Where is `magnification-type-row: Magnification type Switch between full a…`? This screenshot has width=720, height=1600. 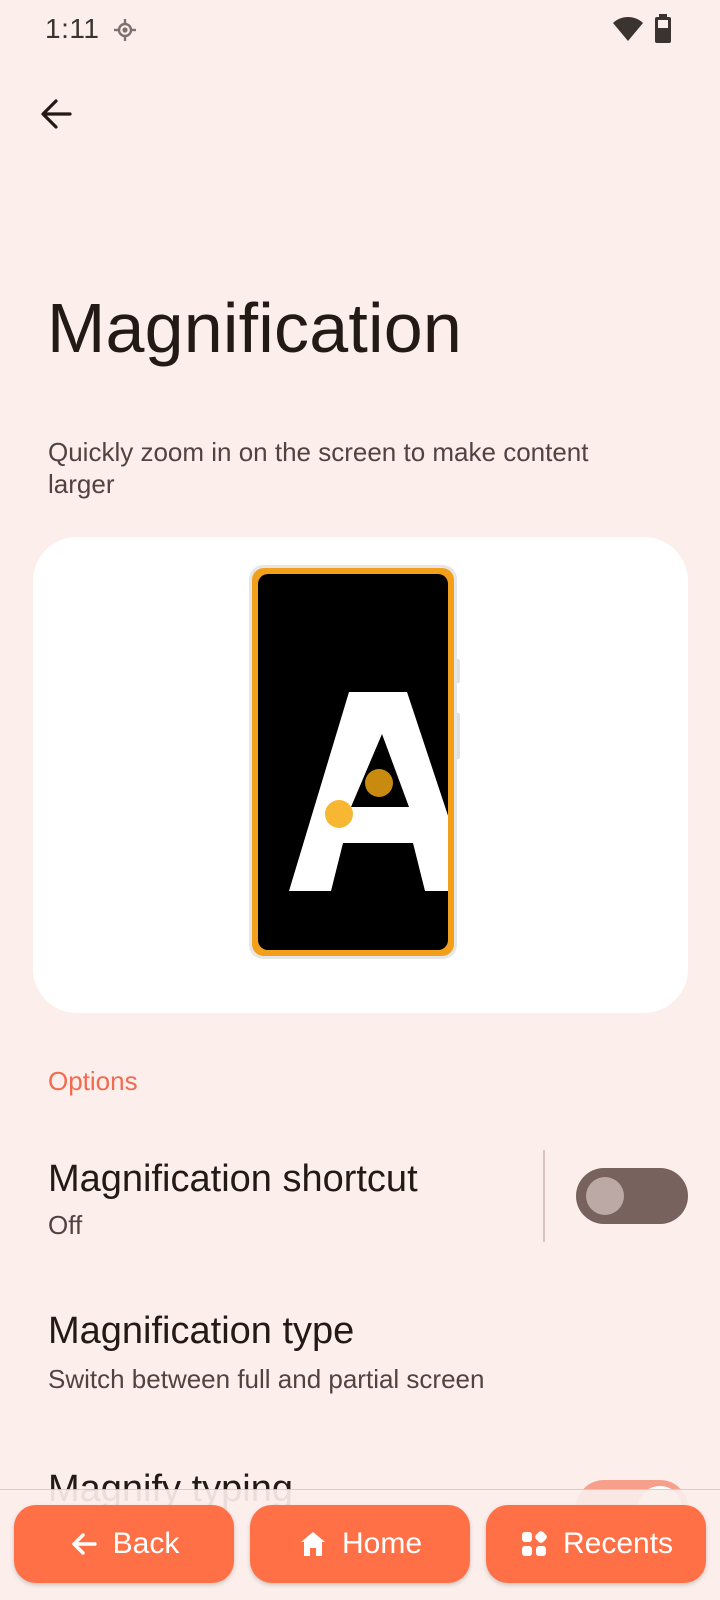
magnification-type-row: Magnification type Switch between full a… is located at coordinates (360, 1350).